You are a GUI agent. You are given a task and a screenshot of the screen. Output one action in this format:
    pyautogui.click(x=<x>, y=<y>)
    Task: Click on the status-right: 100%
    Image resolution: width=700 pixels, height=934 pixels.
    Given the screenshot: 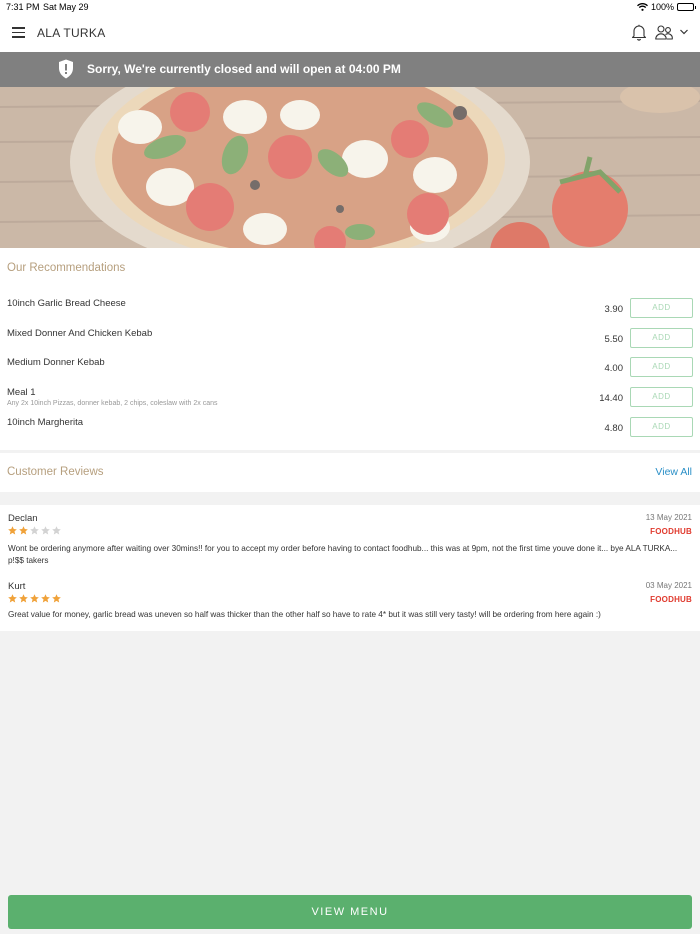 What is the action you would take?
    pyautogui.click(x=666, y=7)
    